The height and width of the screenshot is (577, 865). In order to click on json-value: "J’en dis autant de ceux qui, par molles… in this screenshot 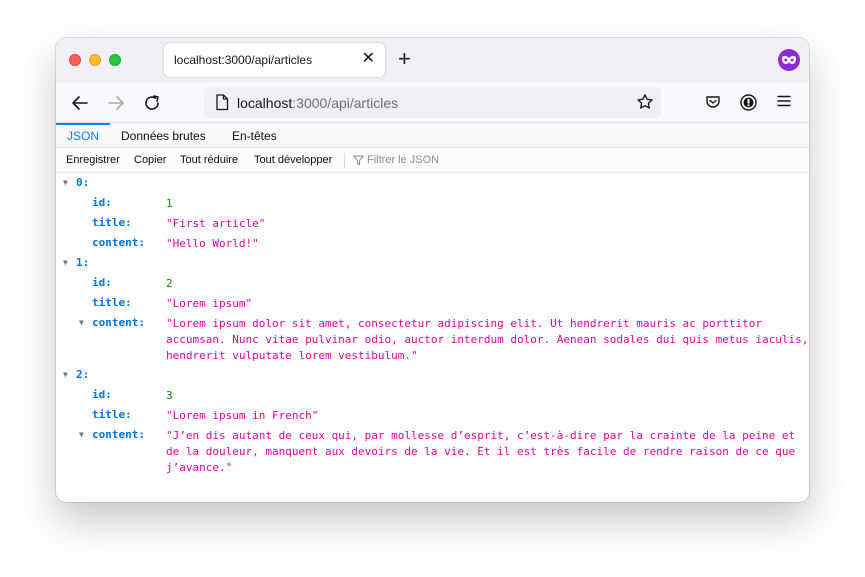, I will do `click(481, 451)`.